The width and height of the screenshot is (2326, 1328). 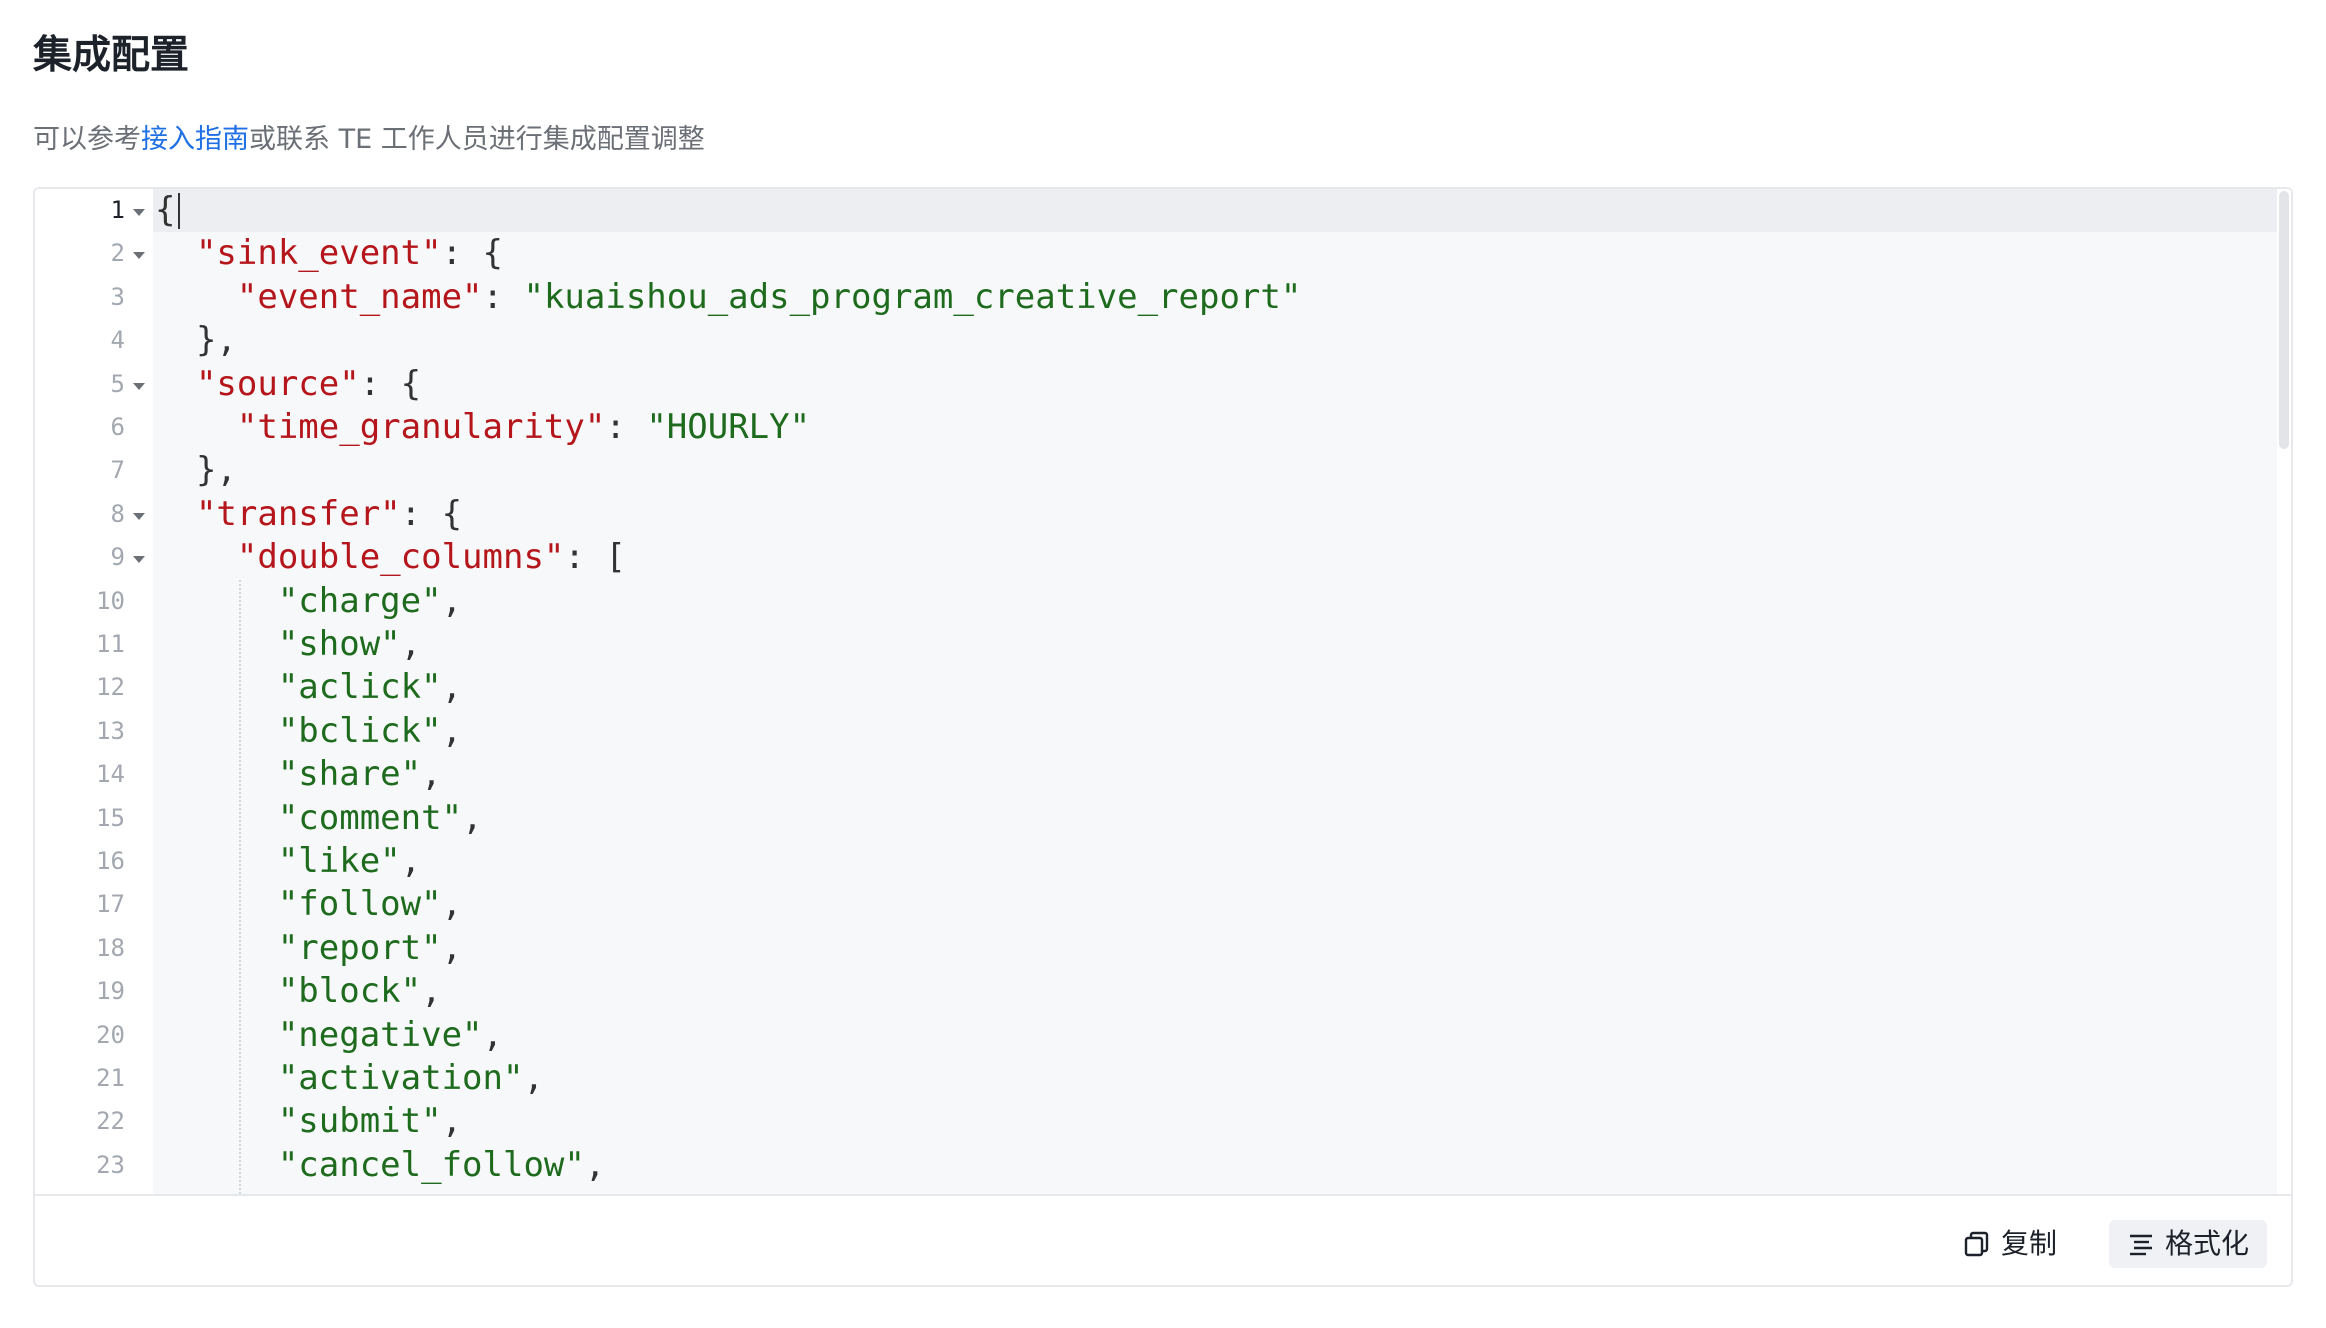 I want to click on guide-link: 接入指南, so click(x=195, y=139).